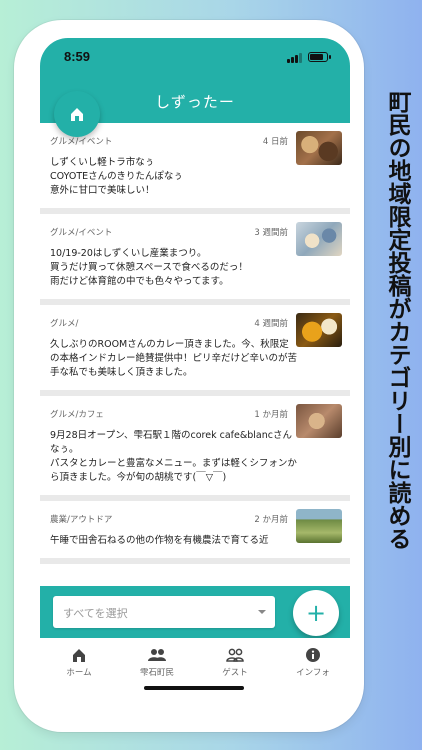  What do you see at coordinates (195, 673) in the screenshot?
I see `bottom-nav: ホーム 雫石町民 ゲスト インフォ` at bounding box center [195, 673].